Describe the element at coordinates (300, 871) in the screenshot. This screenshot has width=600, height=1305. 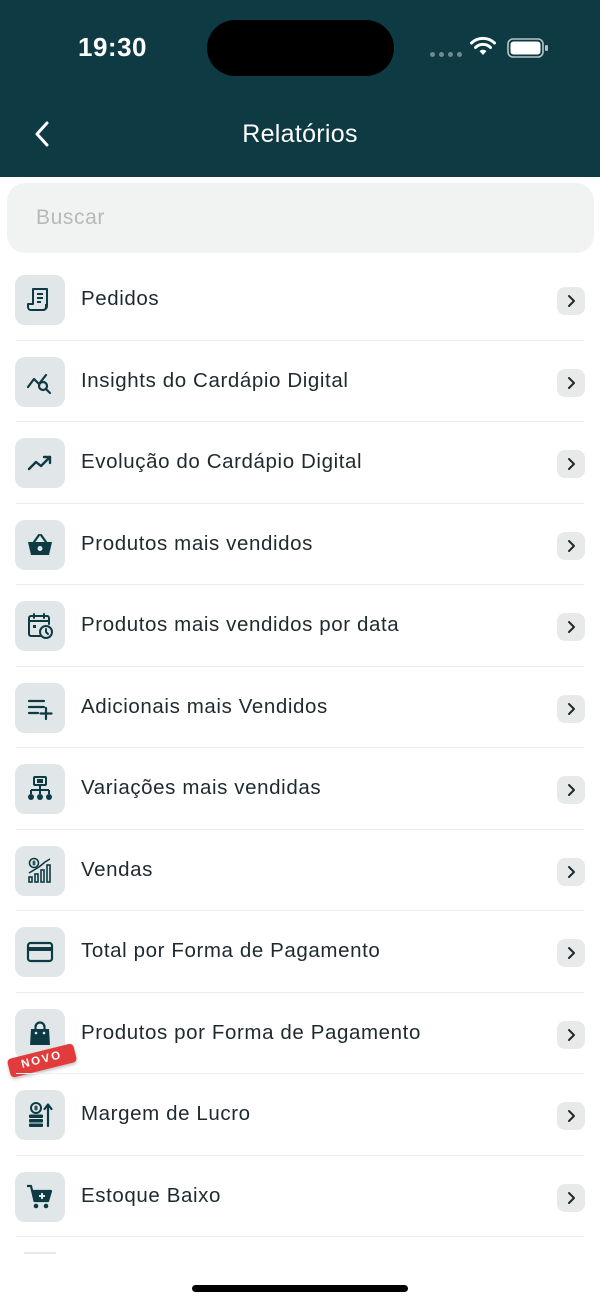
I see `list-item-vendas: Vendas` at that location.